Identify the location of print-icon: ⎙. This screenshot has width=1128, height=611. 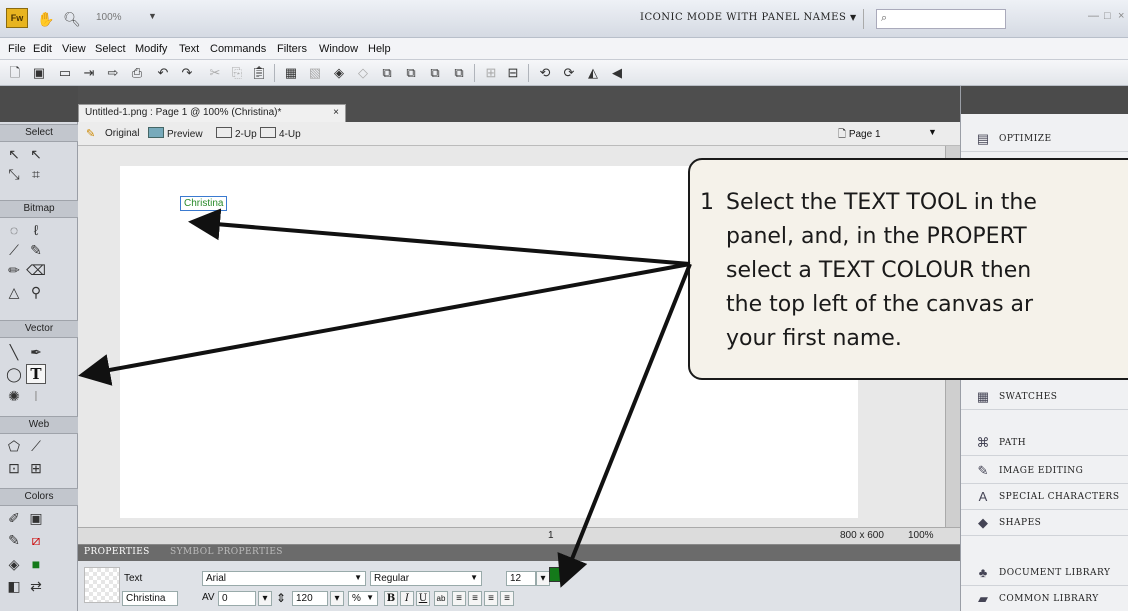
(137, 73).